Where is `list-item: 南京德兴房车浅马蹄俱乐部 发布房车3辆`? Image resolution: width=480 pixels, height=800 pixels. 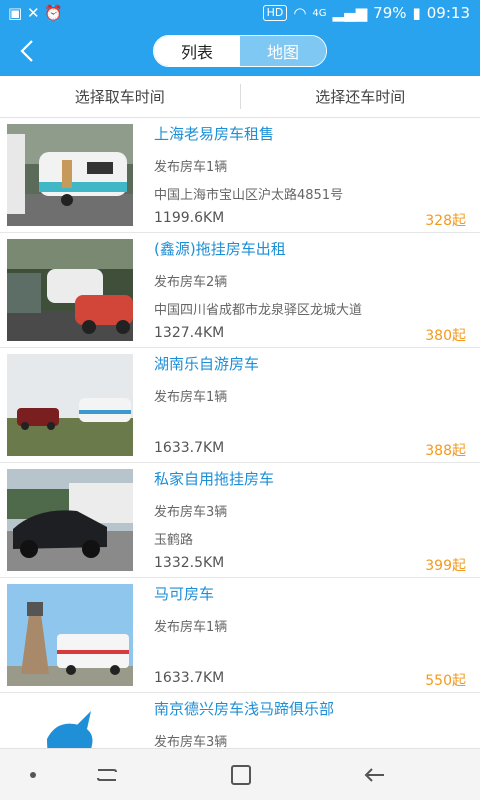 list-item: 南京德兴房车浅马蹄俱乐部 发布房车3辆 is located at coordinates (240, 720).